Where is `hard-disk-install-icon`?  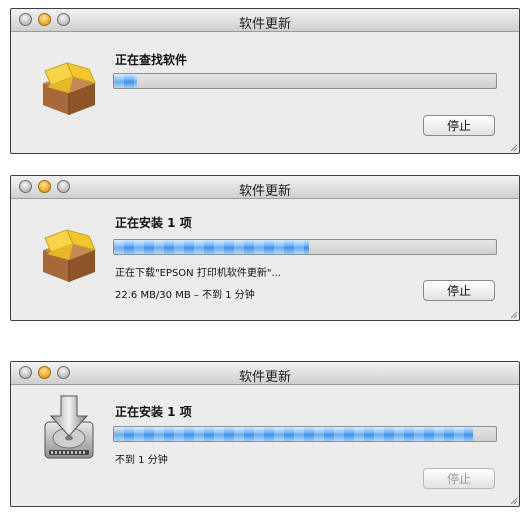 hard-disk-install-icon is located at coordinates (69, 426).